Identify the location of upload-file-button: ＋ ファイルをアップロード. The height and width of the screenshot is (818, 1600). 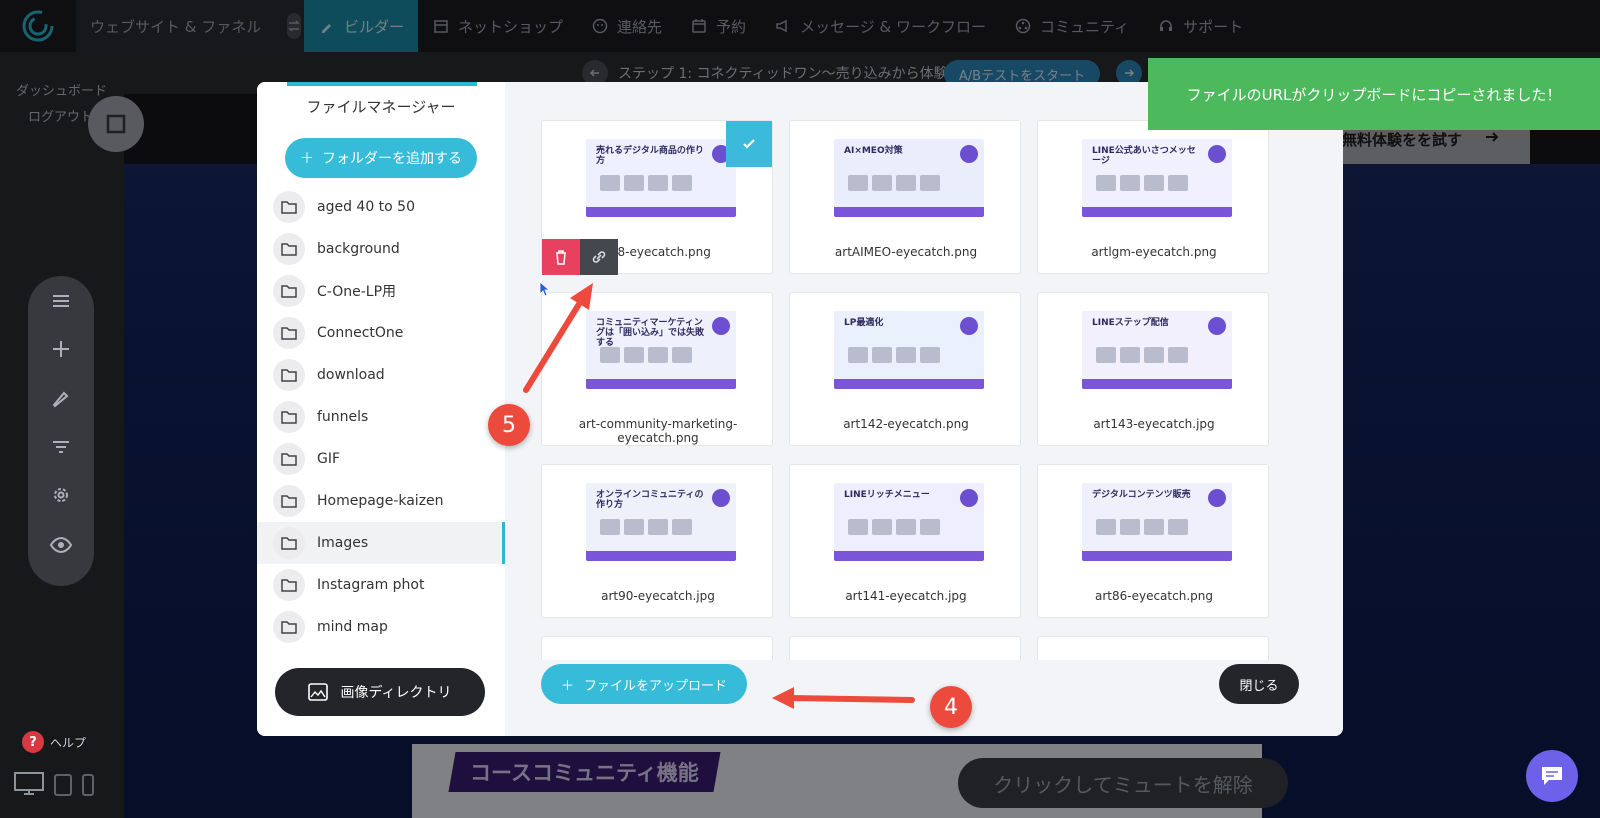
(644, 684).